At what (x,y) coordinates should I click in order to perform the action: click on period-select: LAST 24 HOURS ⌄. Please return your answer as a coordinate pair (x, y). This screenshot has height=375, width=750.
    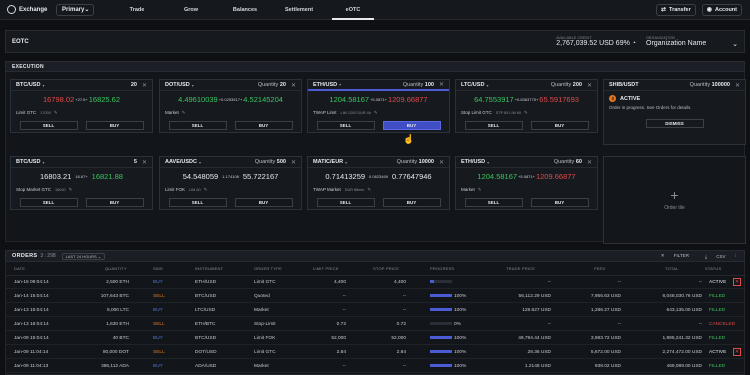
    Looking at the image, I should click on (83, 256).